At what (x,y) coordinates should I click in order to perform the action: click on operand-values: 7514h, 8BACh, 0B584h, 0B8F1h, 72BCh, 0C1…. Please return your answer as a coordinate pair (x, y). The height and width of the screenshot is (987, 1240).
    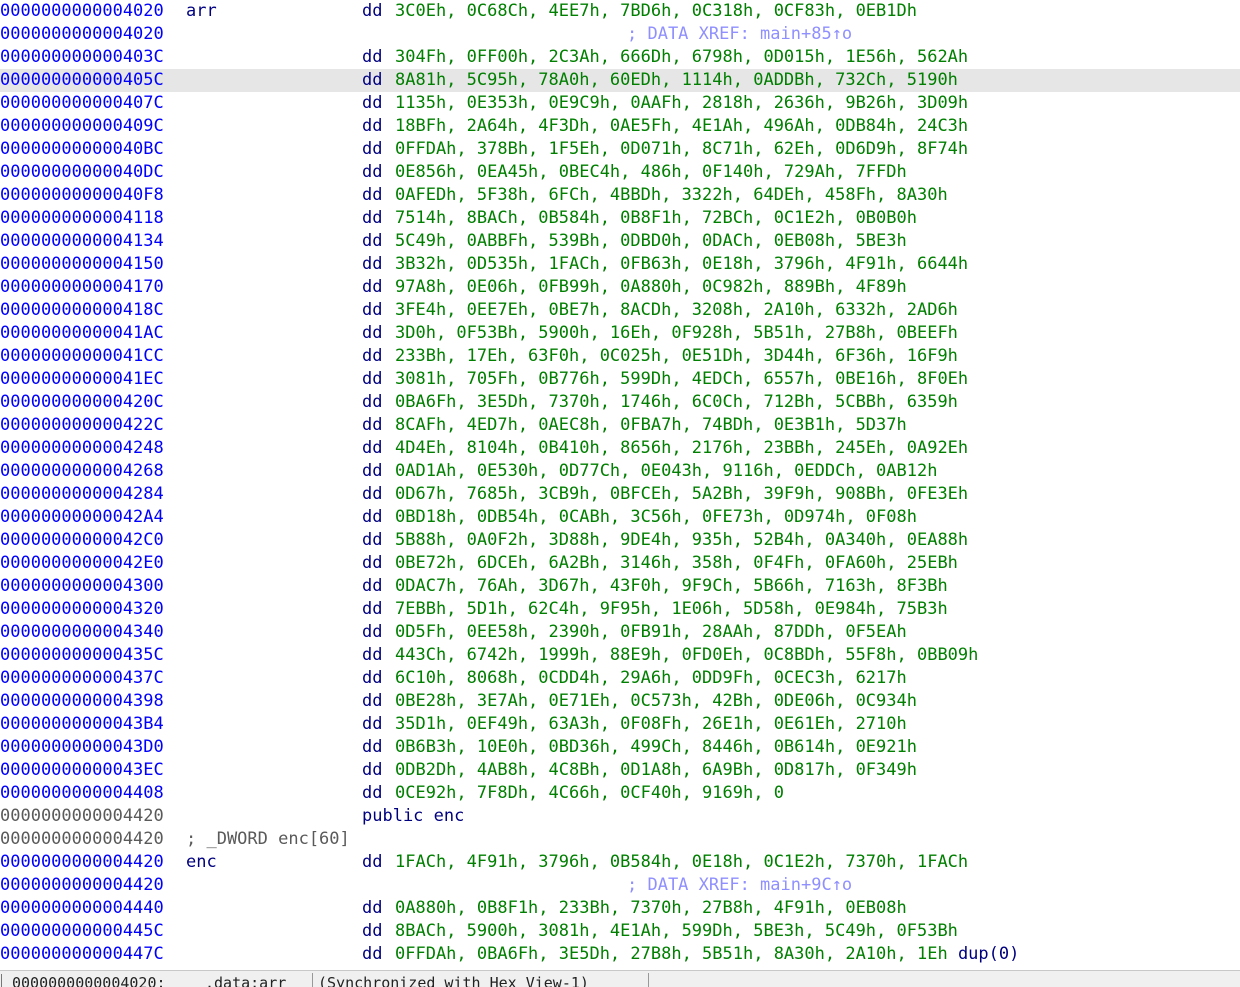
    Looking at the image, I should click on (656, 218).